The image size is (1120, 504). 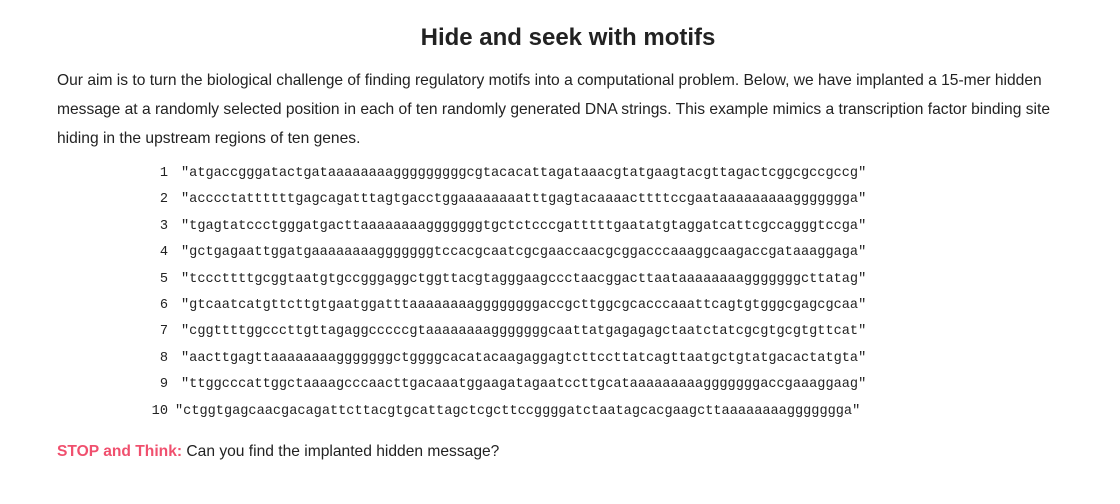 I want to click on sequence-number: 4, so click(x=163, y=253).